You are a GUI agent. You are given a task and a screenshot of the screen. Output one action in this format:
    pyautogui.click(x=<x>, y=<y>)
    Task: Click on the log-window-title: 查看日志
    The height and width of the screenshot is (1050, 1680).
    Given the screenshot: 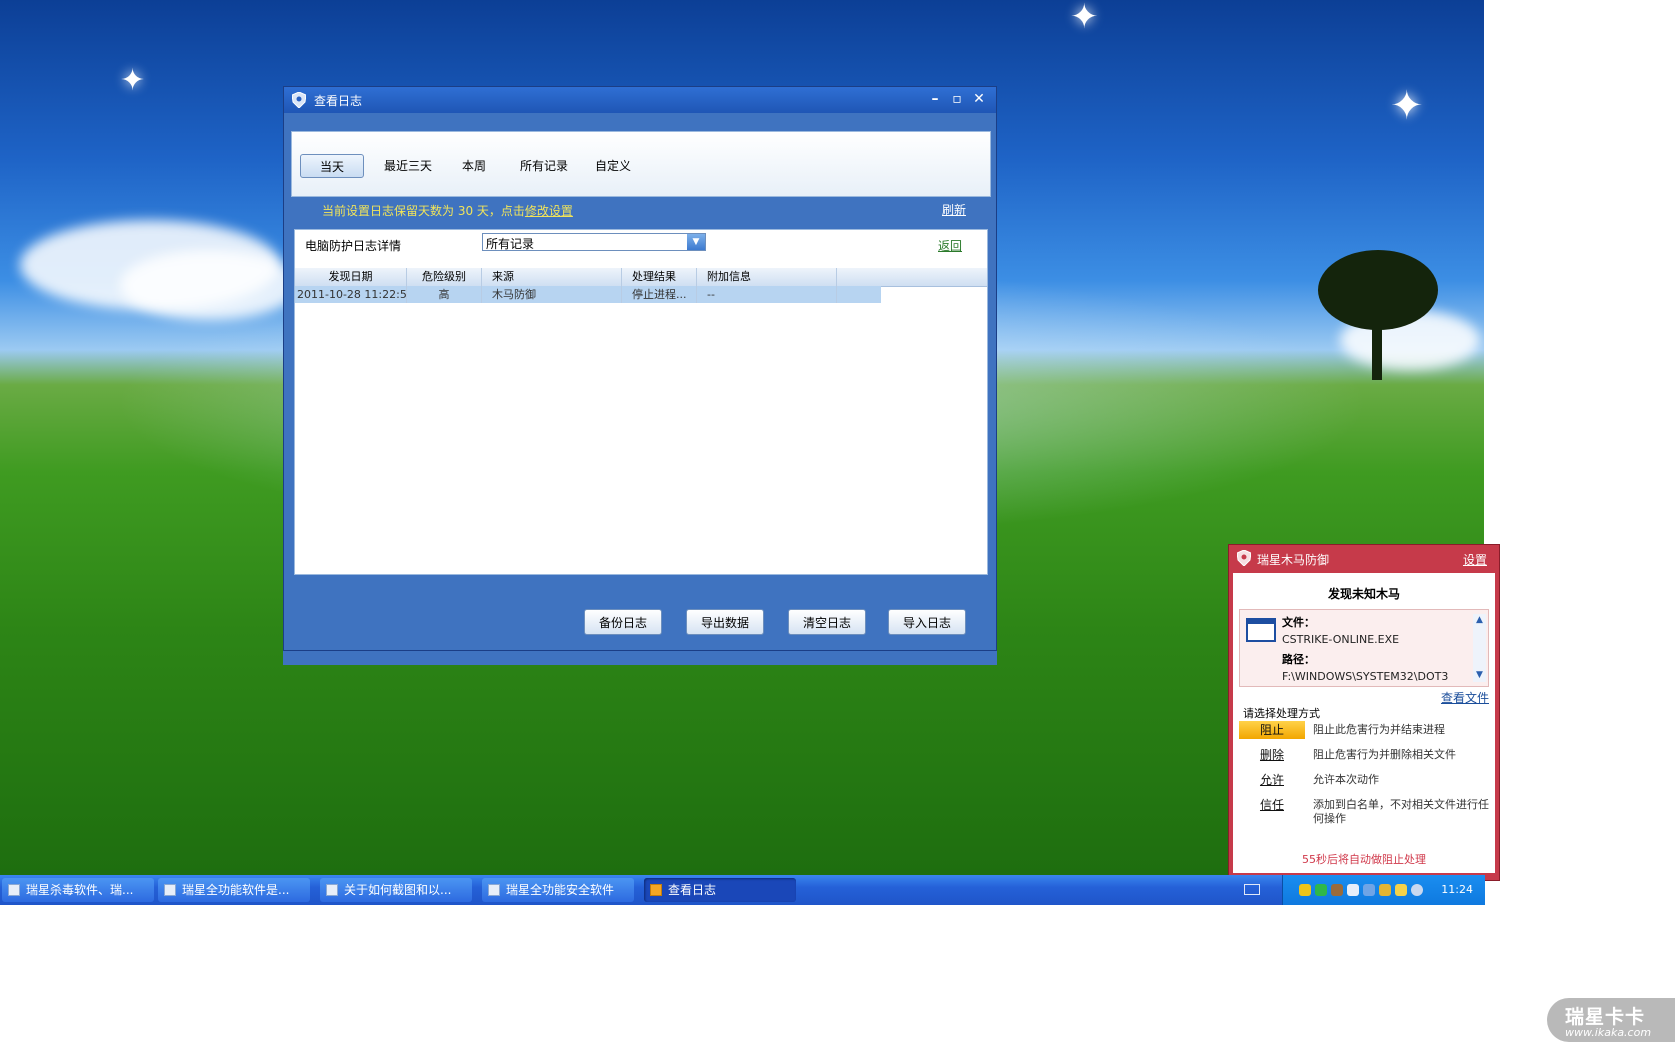 What is the action you would take?
    pyautogui.click(x=338, y=101)
    